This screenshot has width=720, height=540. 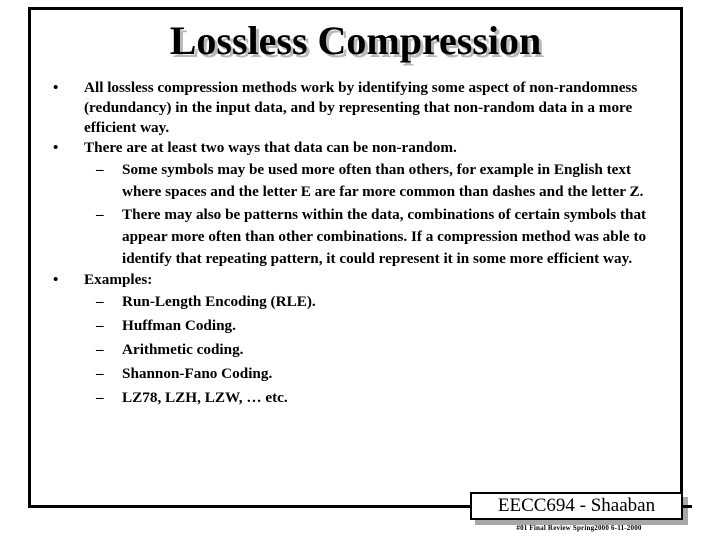 I want to click on slide-title: Lossless Compression, so click(x=355, y=40).